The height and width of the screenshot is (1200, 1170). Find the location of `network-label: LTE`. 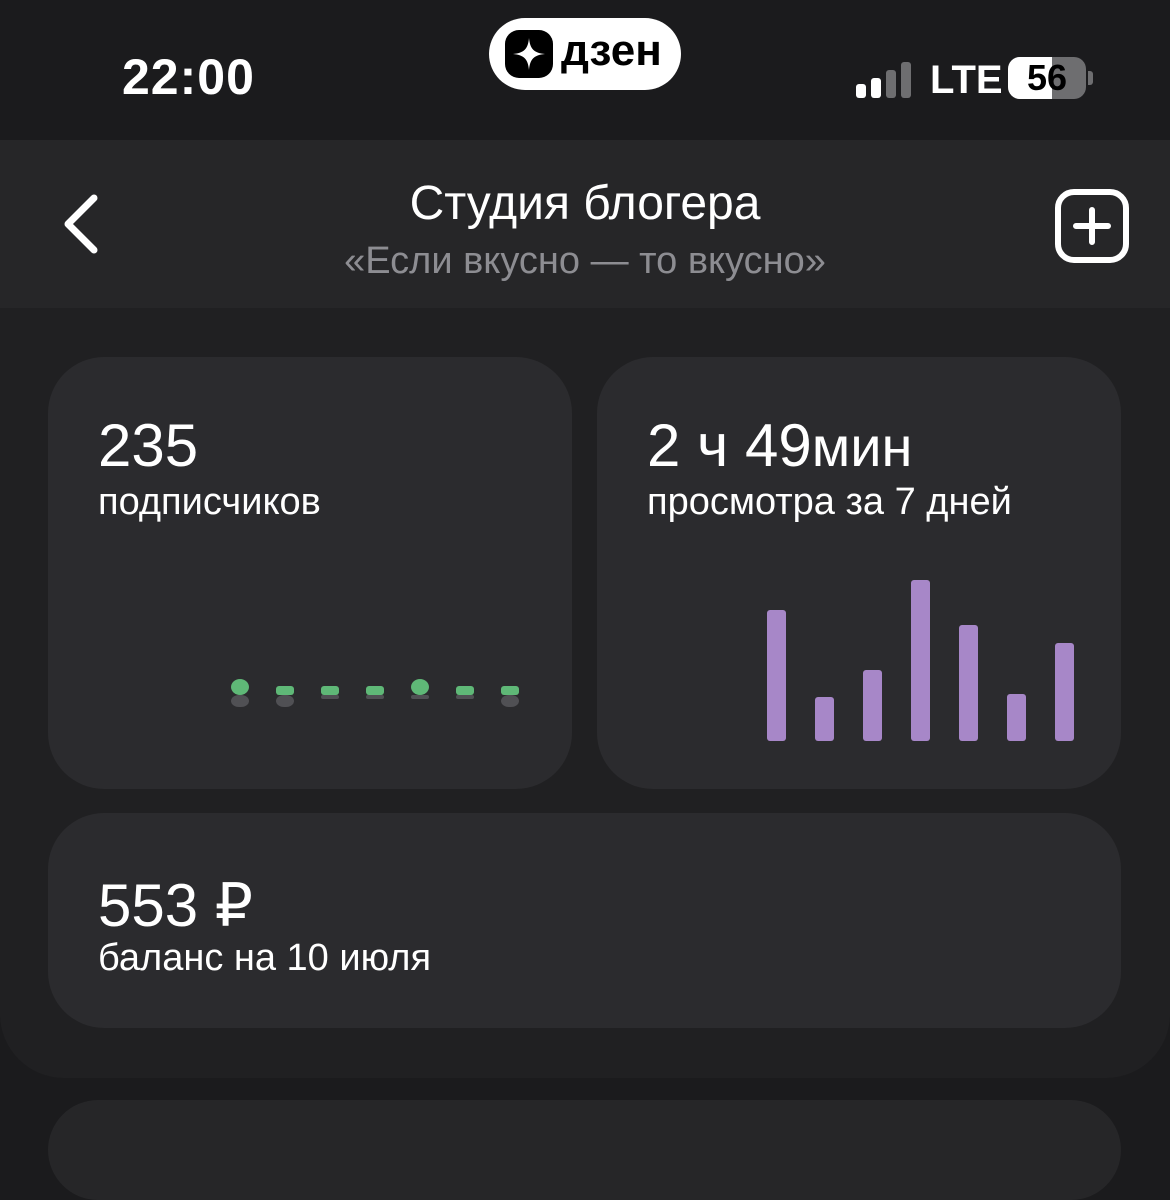

network-label: LTE is located at coordinates (966, 80).